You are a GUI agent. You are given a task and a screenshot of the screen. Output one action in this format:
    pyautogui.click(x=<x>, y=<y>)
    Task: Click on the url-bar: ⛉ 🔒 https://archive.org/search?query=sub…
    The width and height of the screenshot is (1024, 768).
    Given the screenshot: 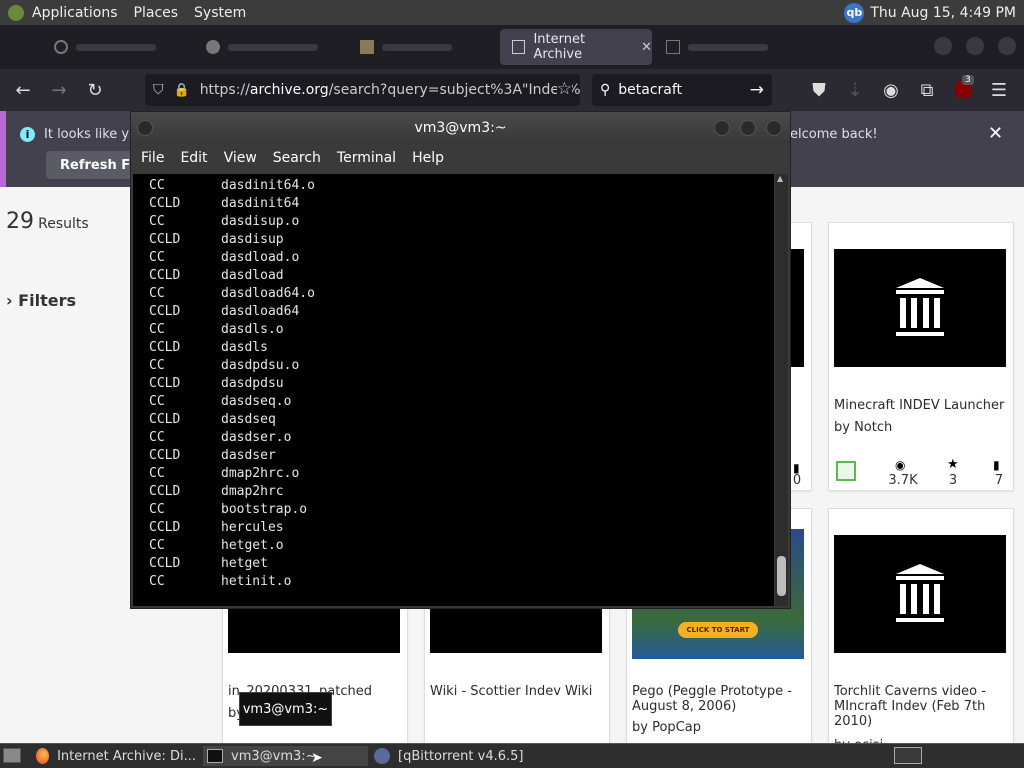 What is the action you would take?
    pyautogui.click(x=362, y=90)
    